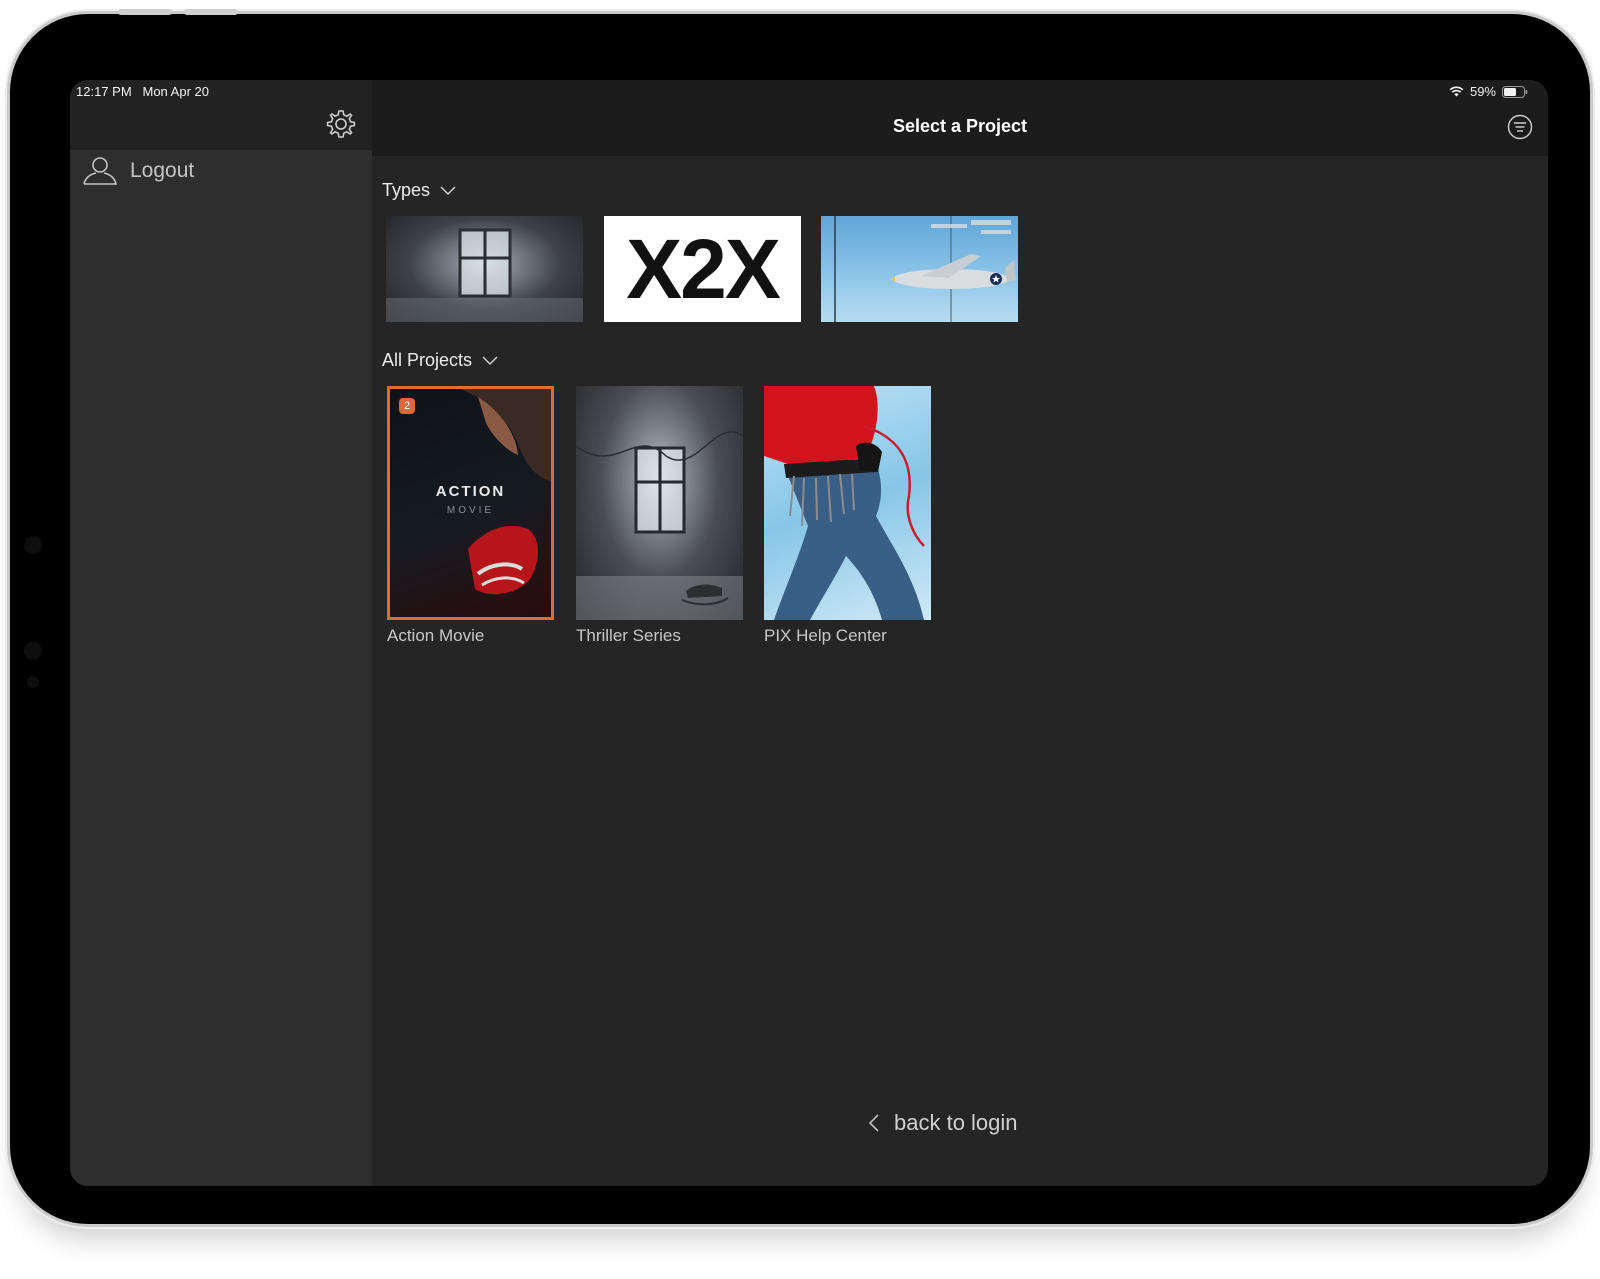  I want to click on project-name: PIX Help Center, so click(825, 635).